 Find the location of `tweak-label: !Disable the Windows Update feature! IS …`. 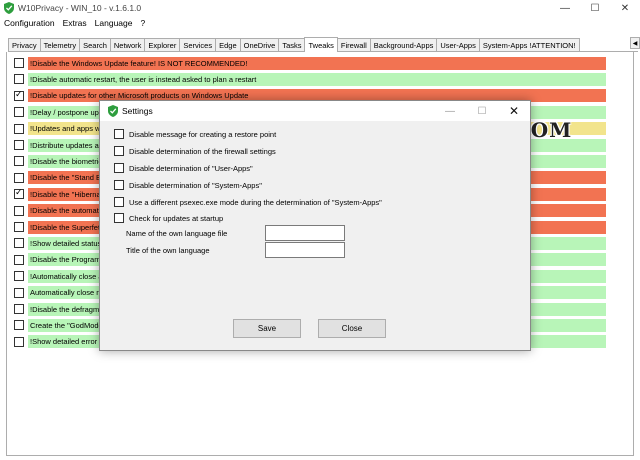

tweak-label: !Disable the Windows Update feature! IS … is located at coordinates (317, 63).